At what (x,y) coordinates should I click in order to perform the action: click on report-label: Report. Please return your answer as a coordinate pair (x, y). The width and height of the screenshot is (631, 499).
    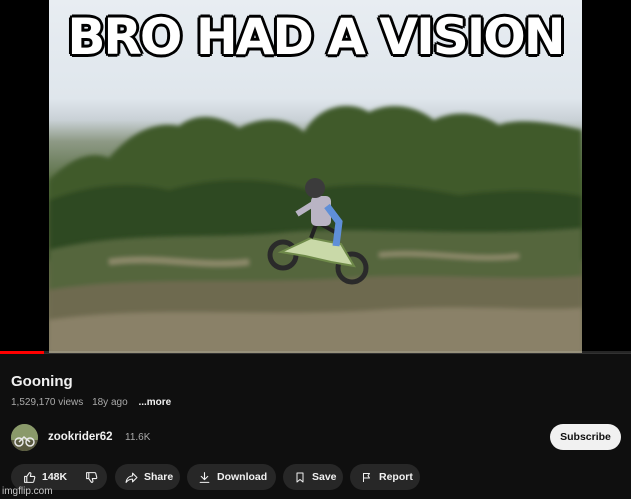
    Looking at the image, I should click on (396, 477).